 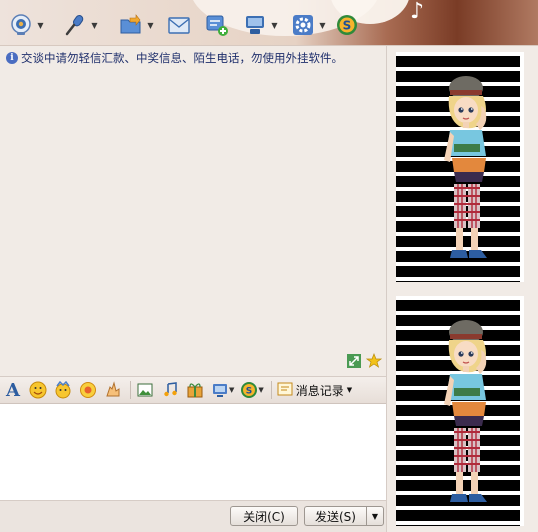 What do you see at coordinates (193, 452) in the screenshot?
I see `message-input` at bounding box center [193, 452].